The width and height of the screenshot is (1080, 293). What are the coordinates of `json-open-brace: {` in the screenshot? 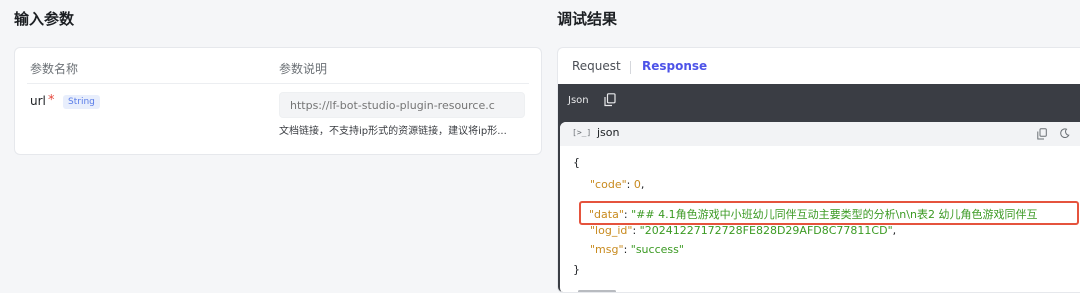 It's located at (576, 162).